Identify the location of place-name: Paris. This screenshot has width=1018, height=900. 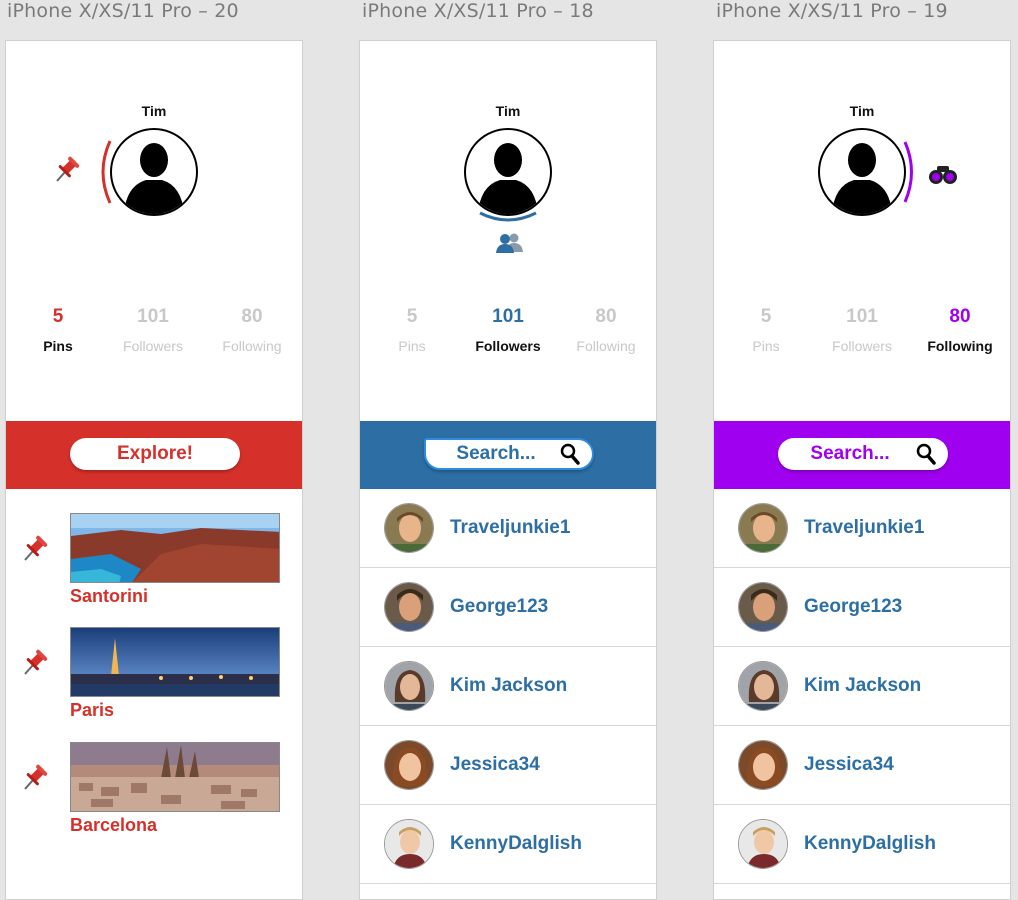
(92, 710).